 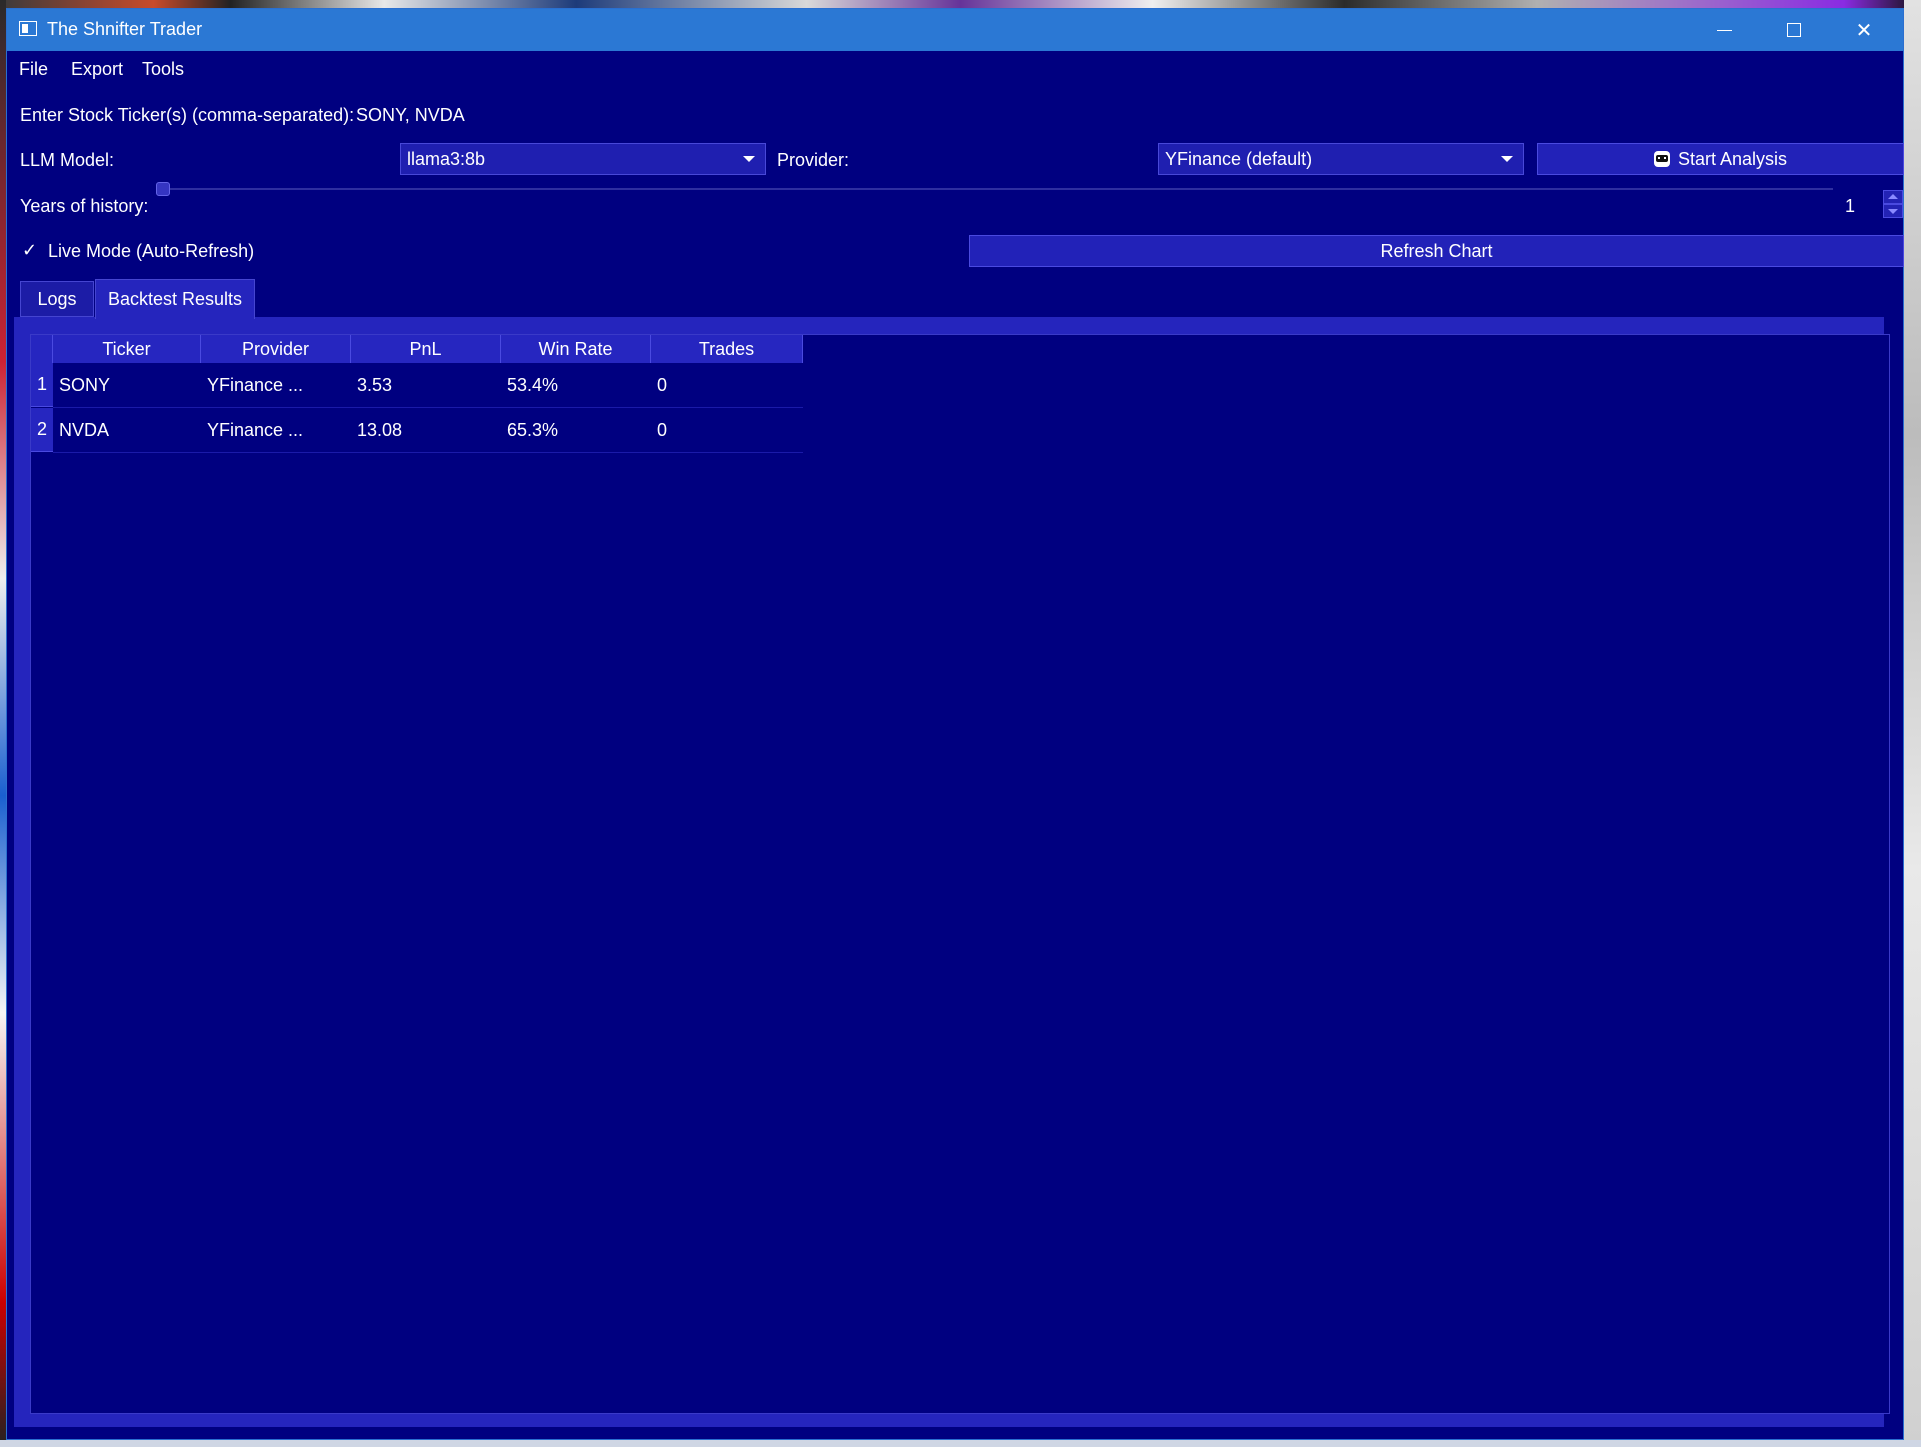 I want to click on maximize-icon, so click(x=1794, y=30).